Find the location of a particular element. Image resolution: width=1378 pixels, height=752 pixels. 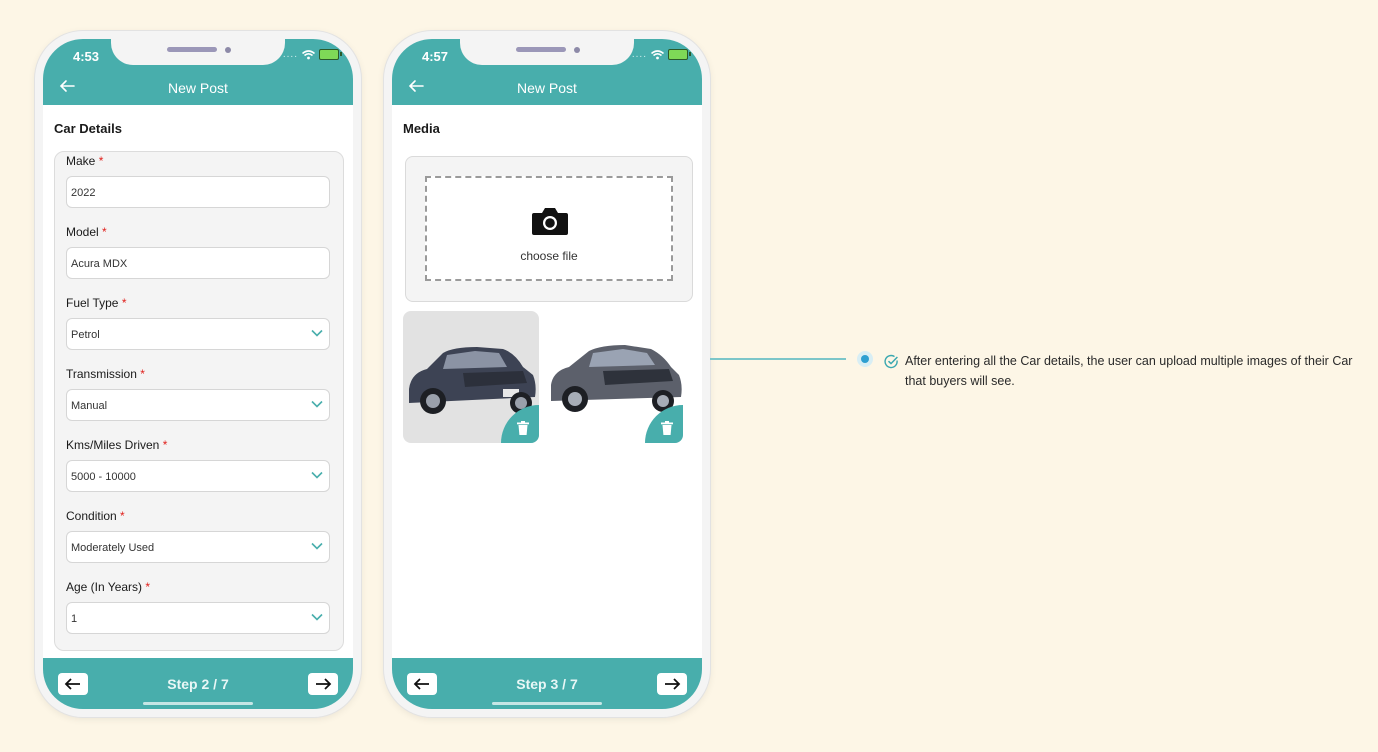

transmission-label: Transmission * is located at coordinates (105, 374).